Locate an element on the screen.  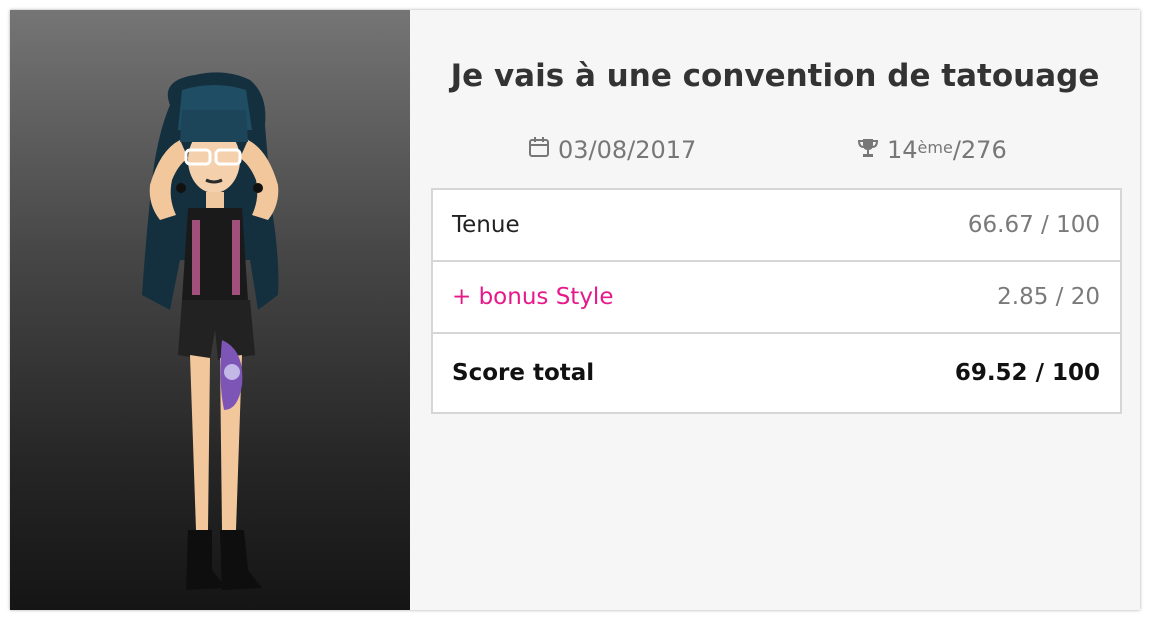
score-row-tenue: Tenue 66.67 / 100 is located at coordinates (776, 226).